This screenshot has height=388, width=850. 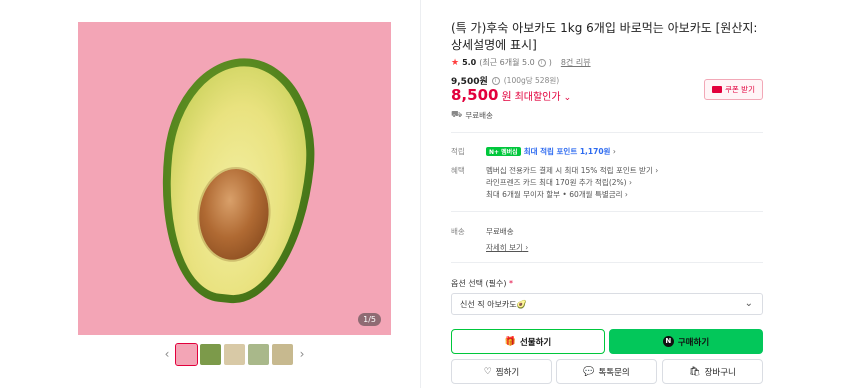 I want to click on sale-price-row: 8,500 원 최대할인가 ⌄, so click(x=511, y=95).